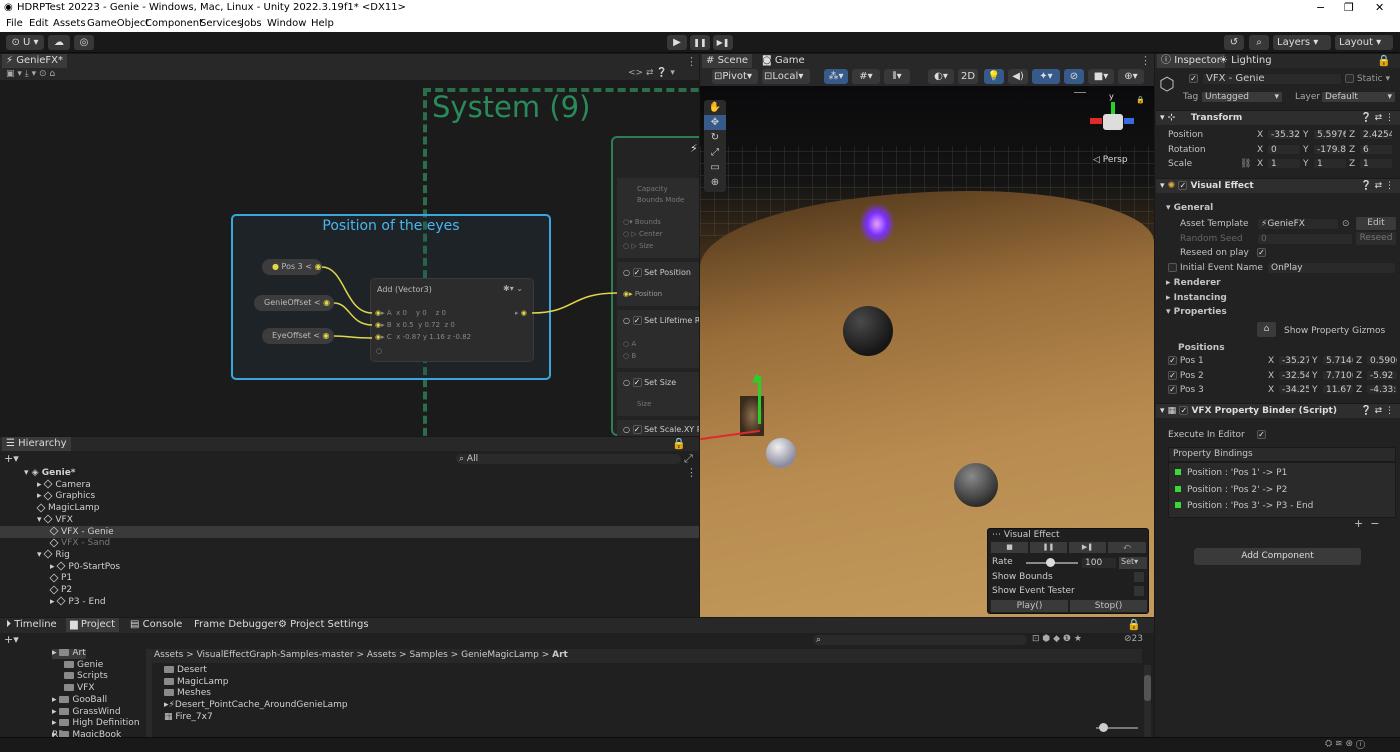  What do you see at coordinates (86, 733) in the screenshot?
I see `project-tree-item: ▸ MagicBook` at bounding box center [86, 733].